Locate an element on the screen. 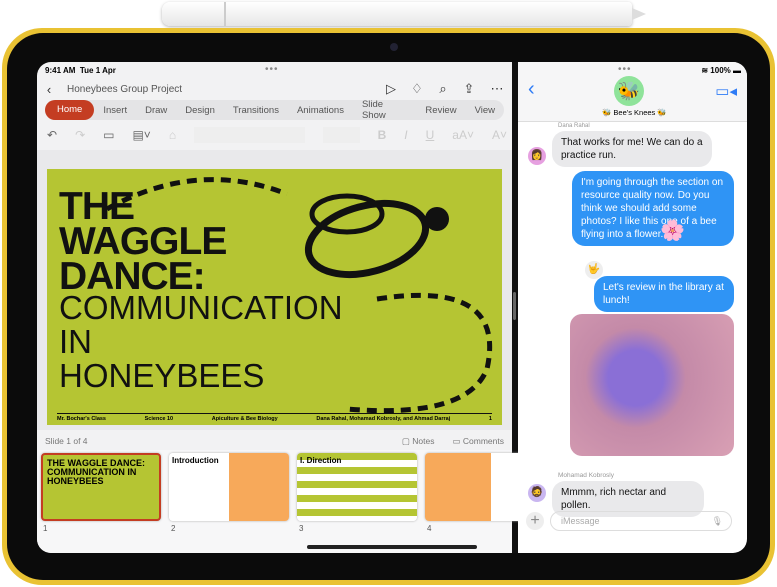  group-avatar: 🐝 is located at coordinates (629, 91).